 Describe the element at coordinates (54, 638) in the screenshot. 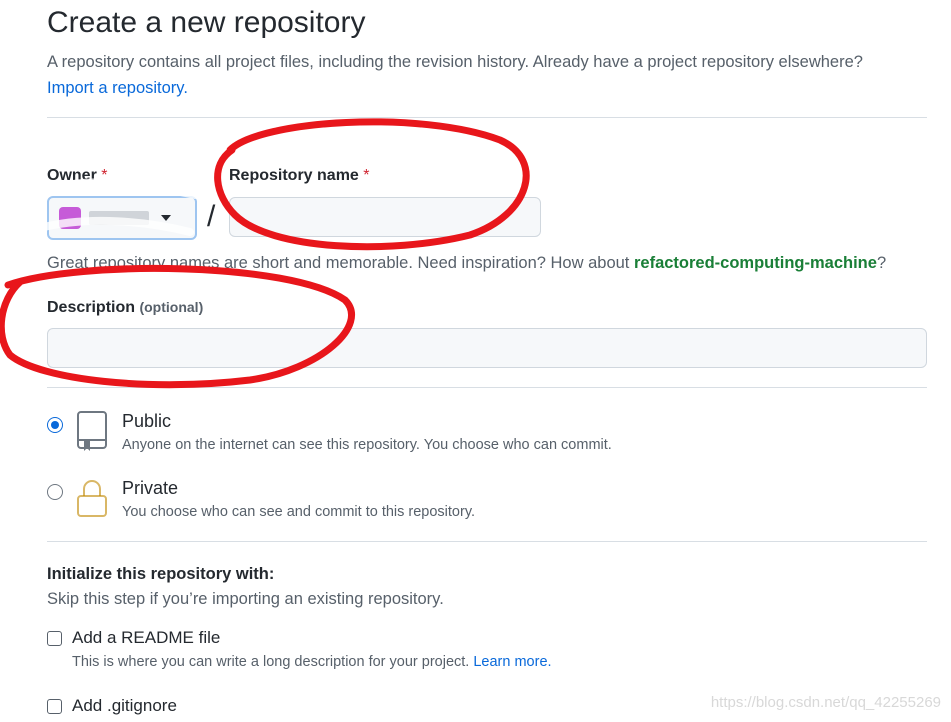

I see `readme-checkbox` at that location.